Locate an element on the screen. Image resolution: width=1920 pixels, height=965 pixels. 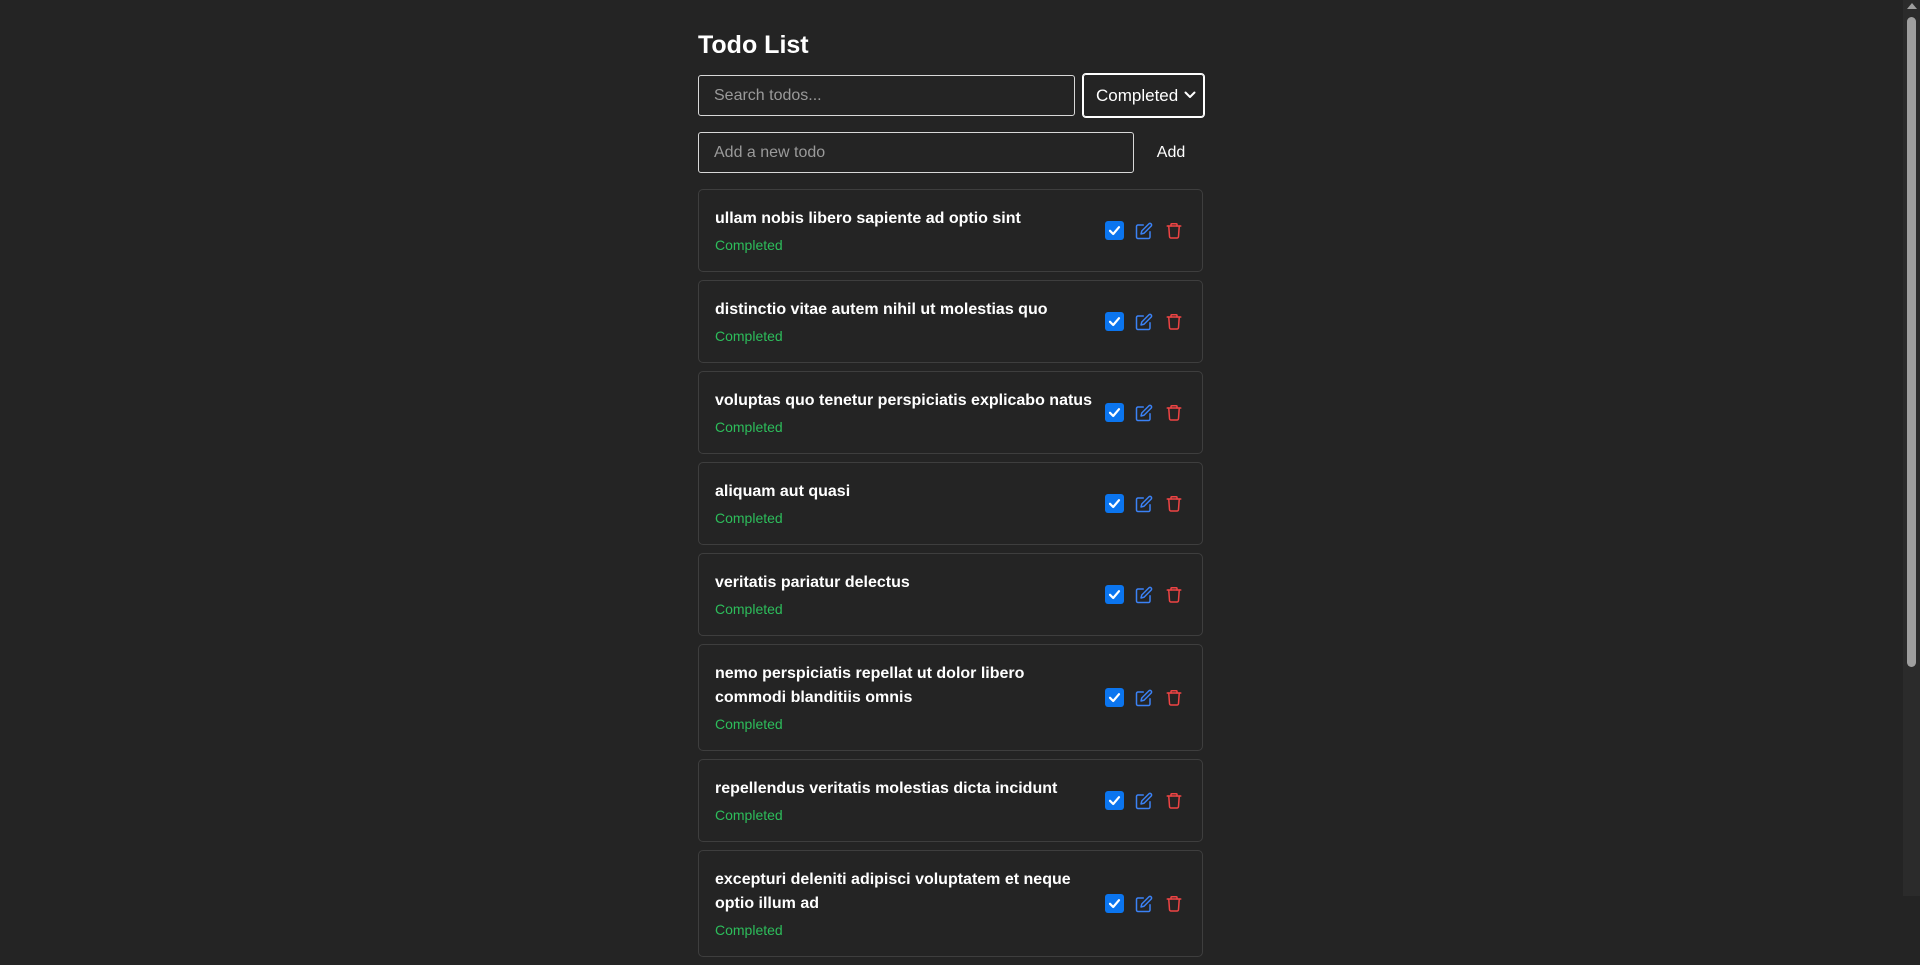
search-input is located at coordinates (886, 95).